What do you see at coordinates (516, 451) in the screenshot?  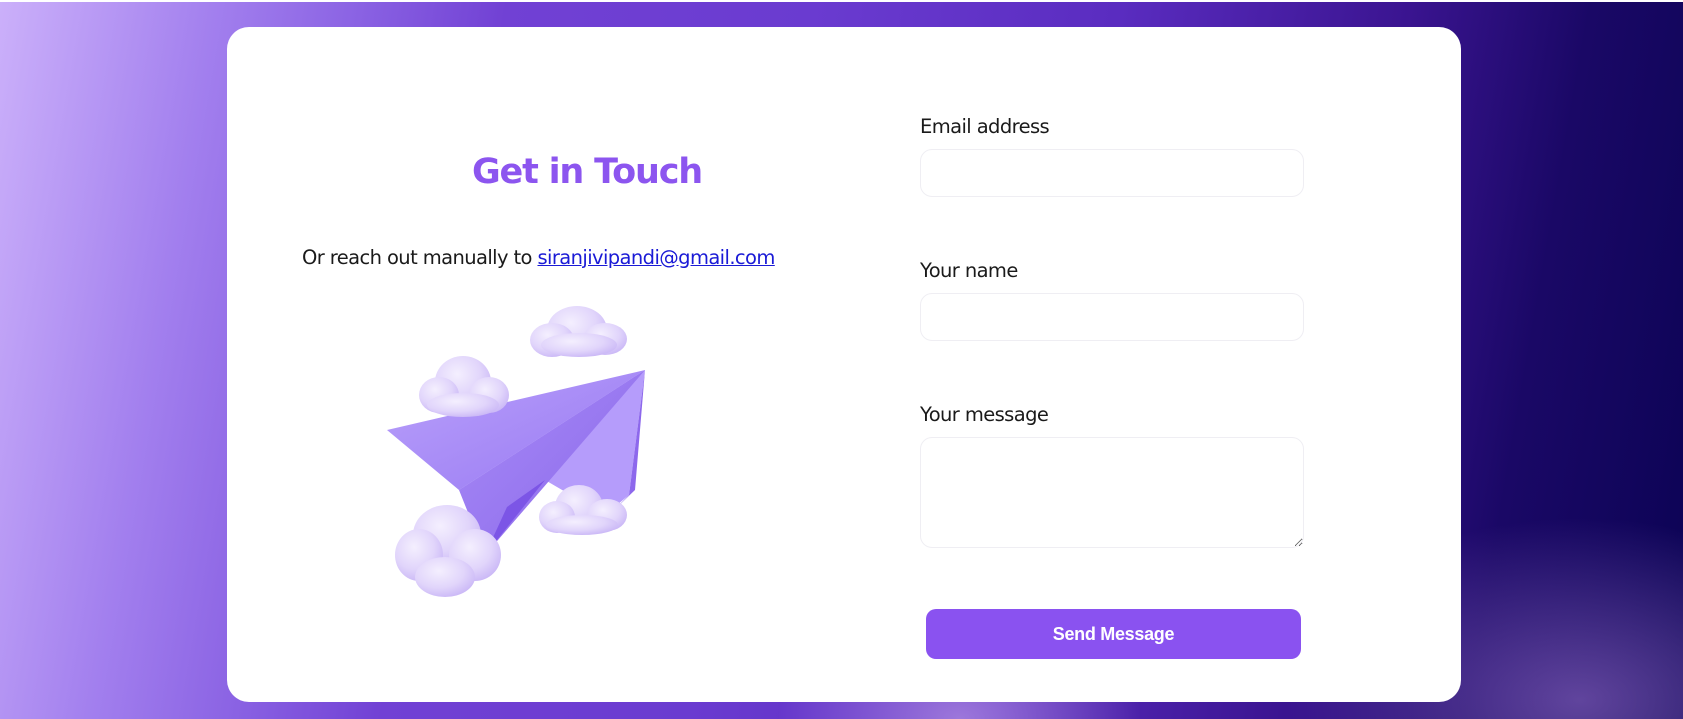 I see `paper-plane-icon` at bounding box center [516, 451].